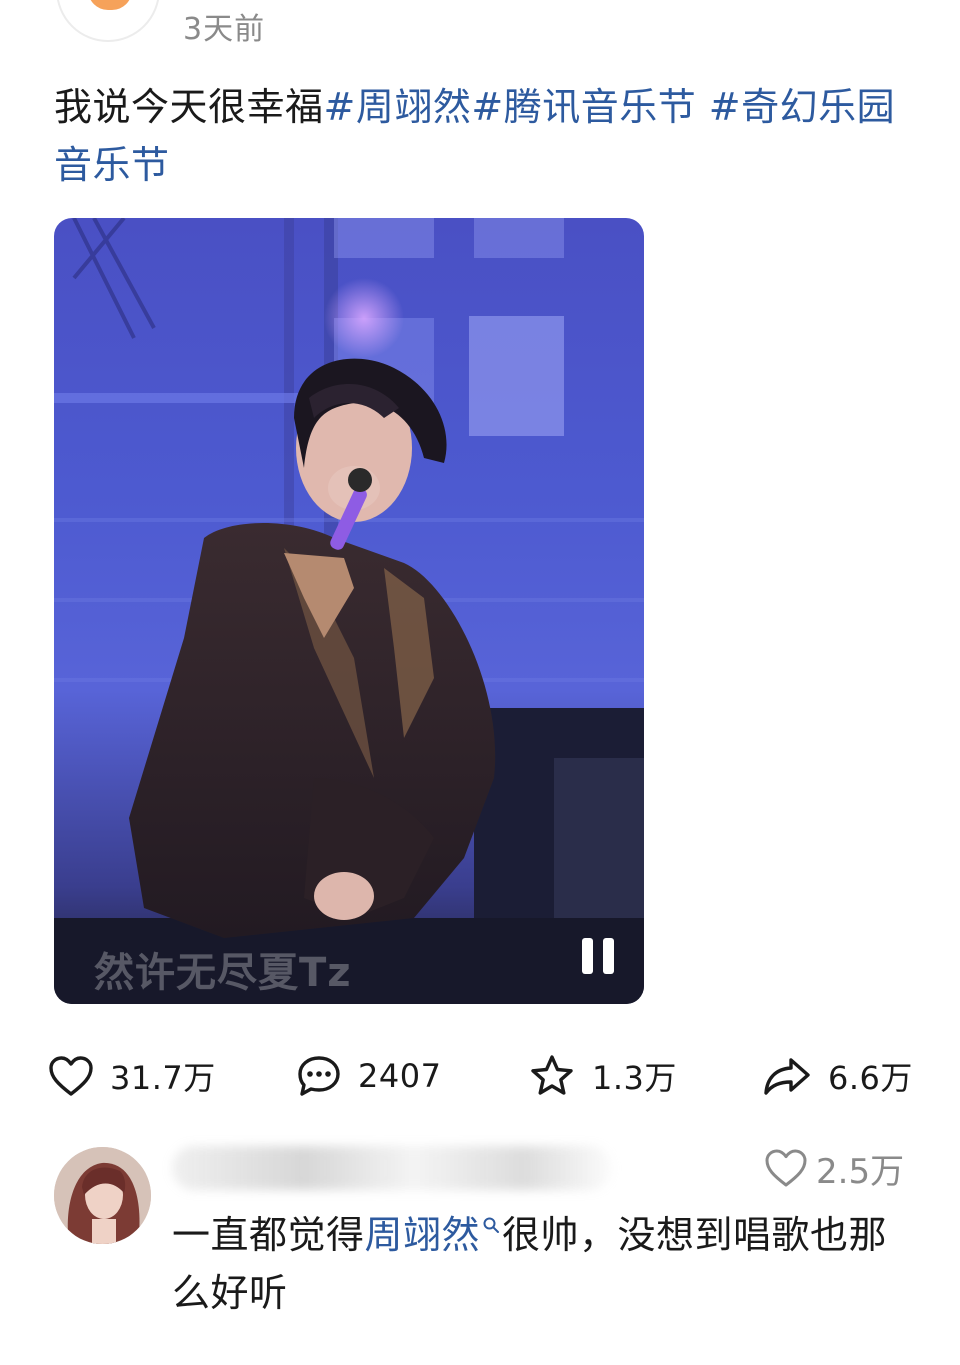  What do you see at coordinates (319, 1076) in the screenshot?
I see `comment-bubble-icon` at bounding box center [319, 1076].